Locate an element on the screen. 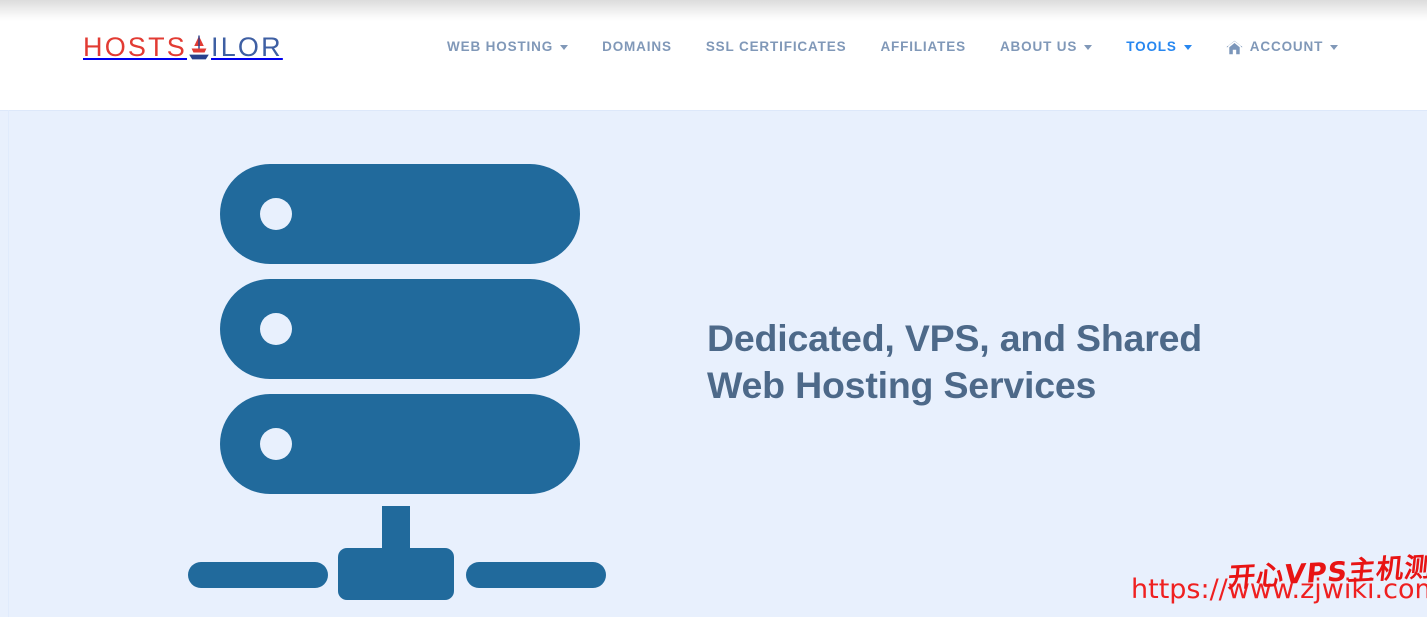 The image size is (1427, 617). logo-text-hosts: HOSTS is located at coordinates (135, 47).